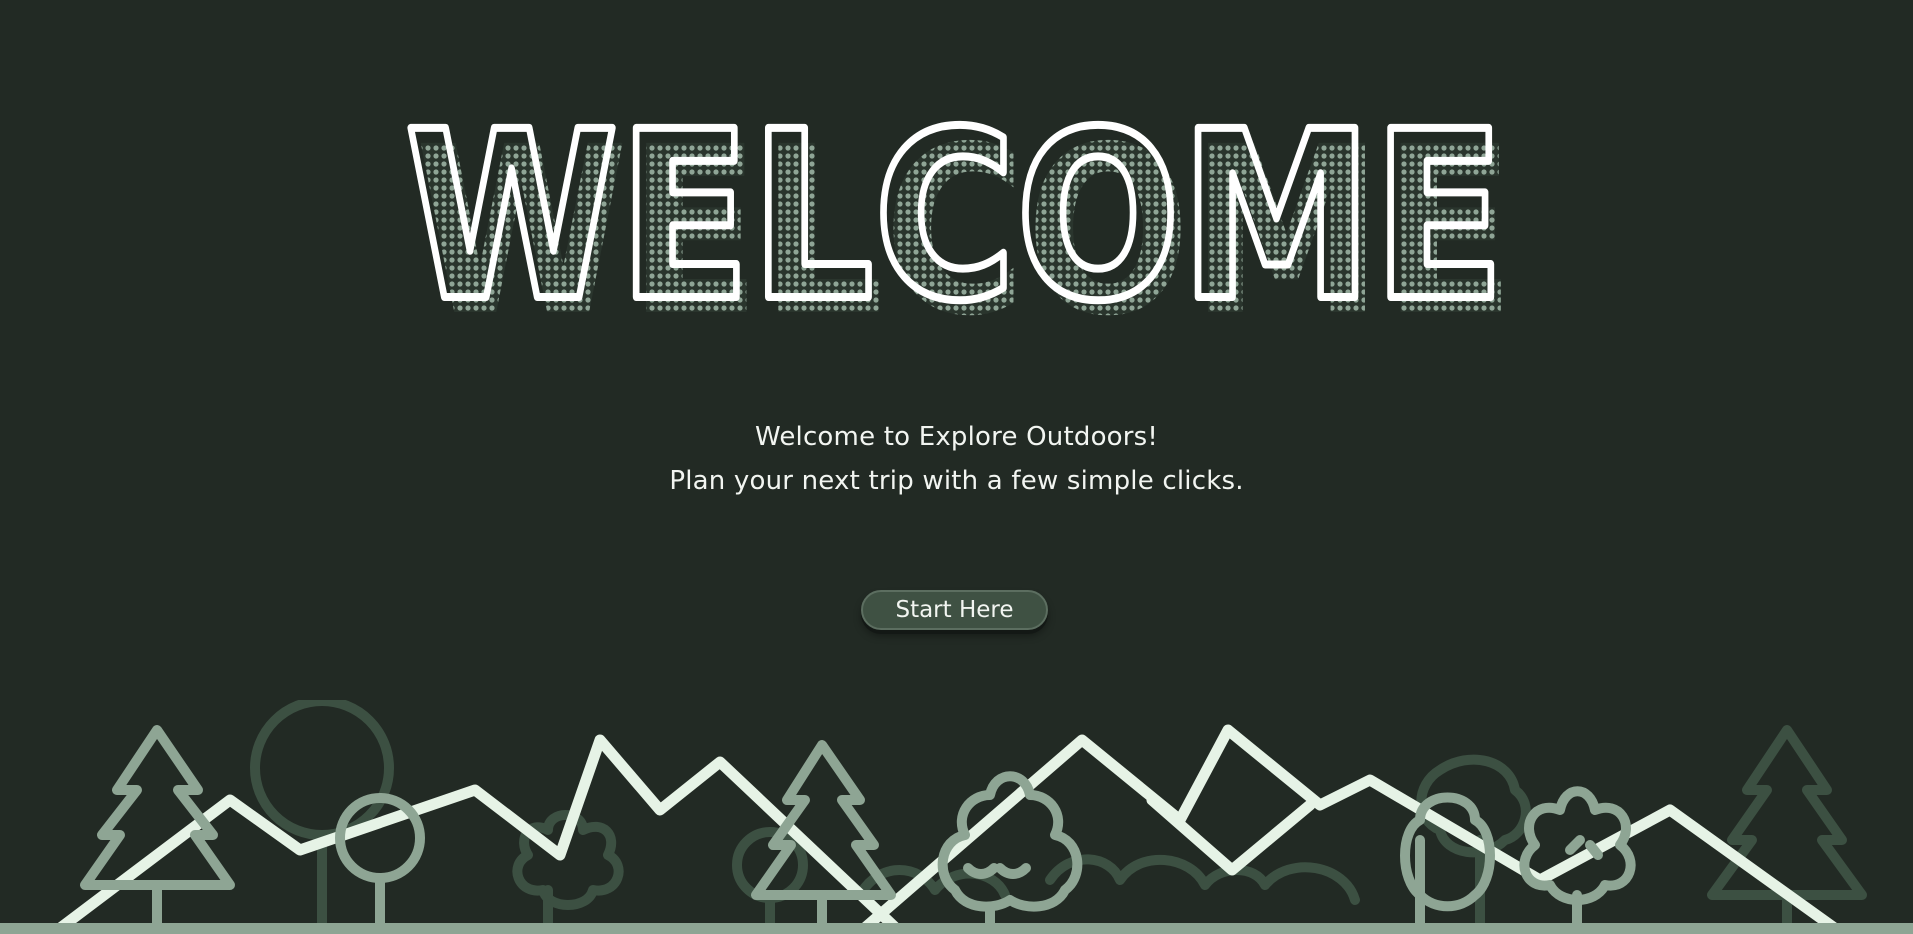  Describe the element at coordinates (956, 437) in the screenshot. I see `intro-line-1: Welcome to Explore Outdoors!` at that location.